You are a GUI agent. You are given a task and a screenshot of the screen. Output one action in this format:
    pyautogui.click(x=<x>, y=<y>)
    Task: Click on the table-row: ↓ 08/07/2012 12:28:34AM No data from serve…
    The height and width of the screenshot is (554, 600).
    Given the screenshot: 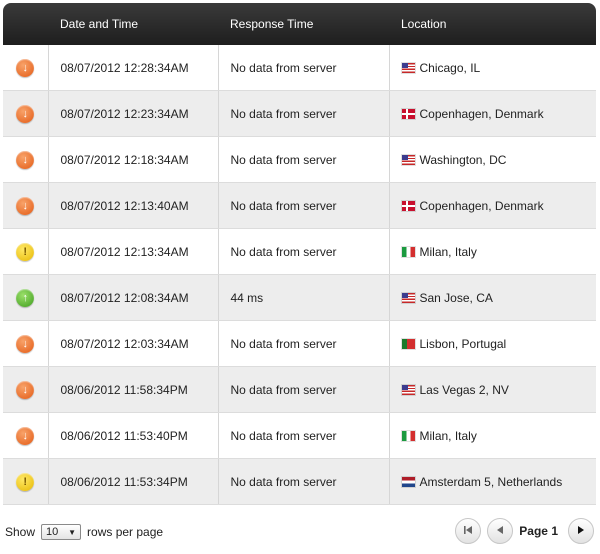 What is the action you would take?
    pyautogui.click(x=299, y=68)
    